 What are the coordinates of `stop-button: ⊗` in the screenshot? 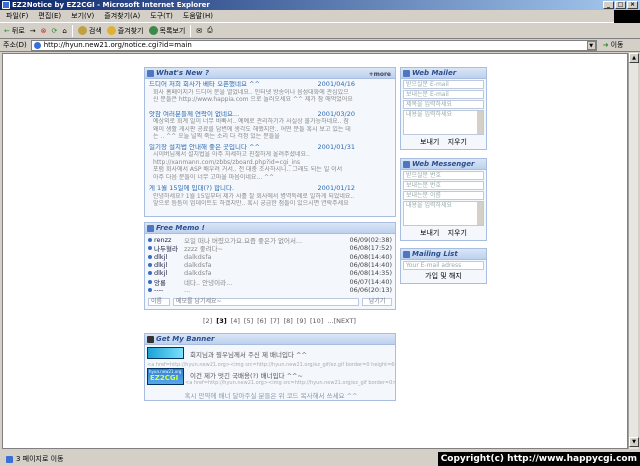 It's located at (44, 31).